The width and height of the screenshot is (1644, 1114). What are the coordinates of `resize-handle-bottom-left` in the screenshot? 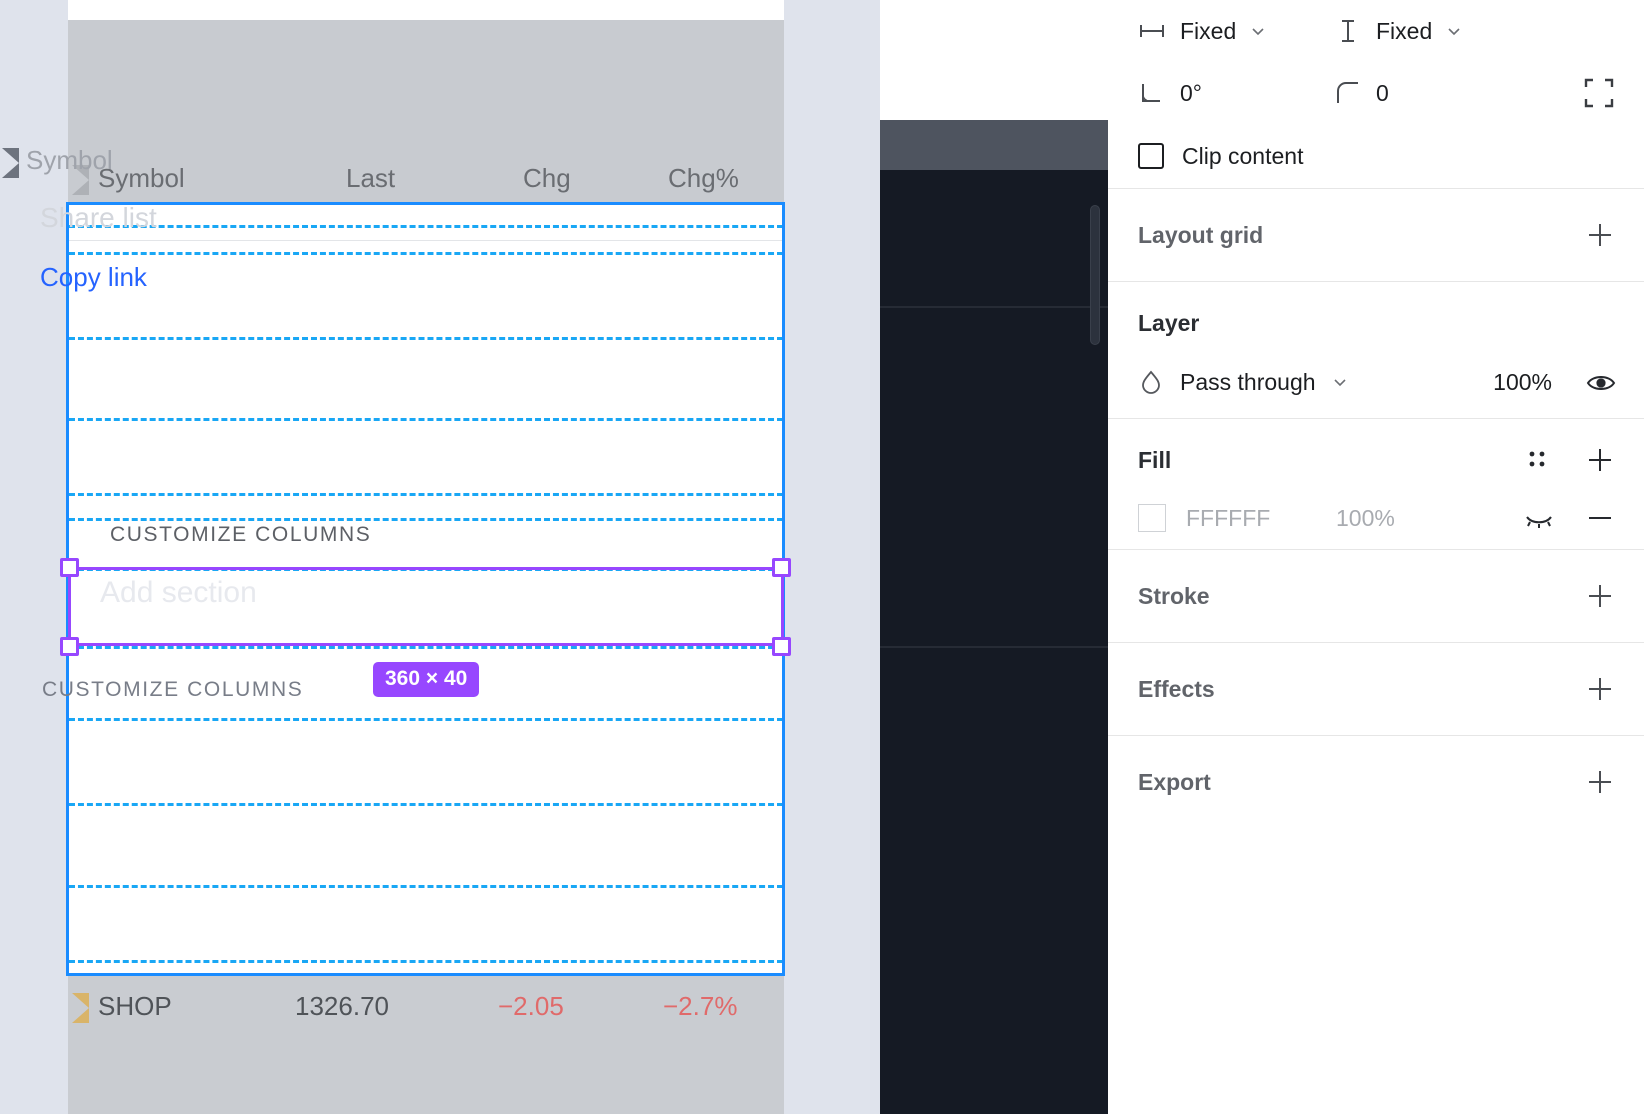 It's located at (69, 646).